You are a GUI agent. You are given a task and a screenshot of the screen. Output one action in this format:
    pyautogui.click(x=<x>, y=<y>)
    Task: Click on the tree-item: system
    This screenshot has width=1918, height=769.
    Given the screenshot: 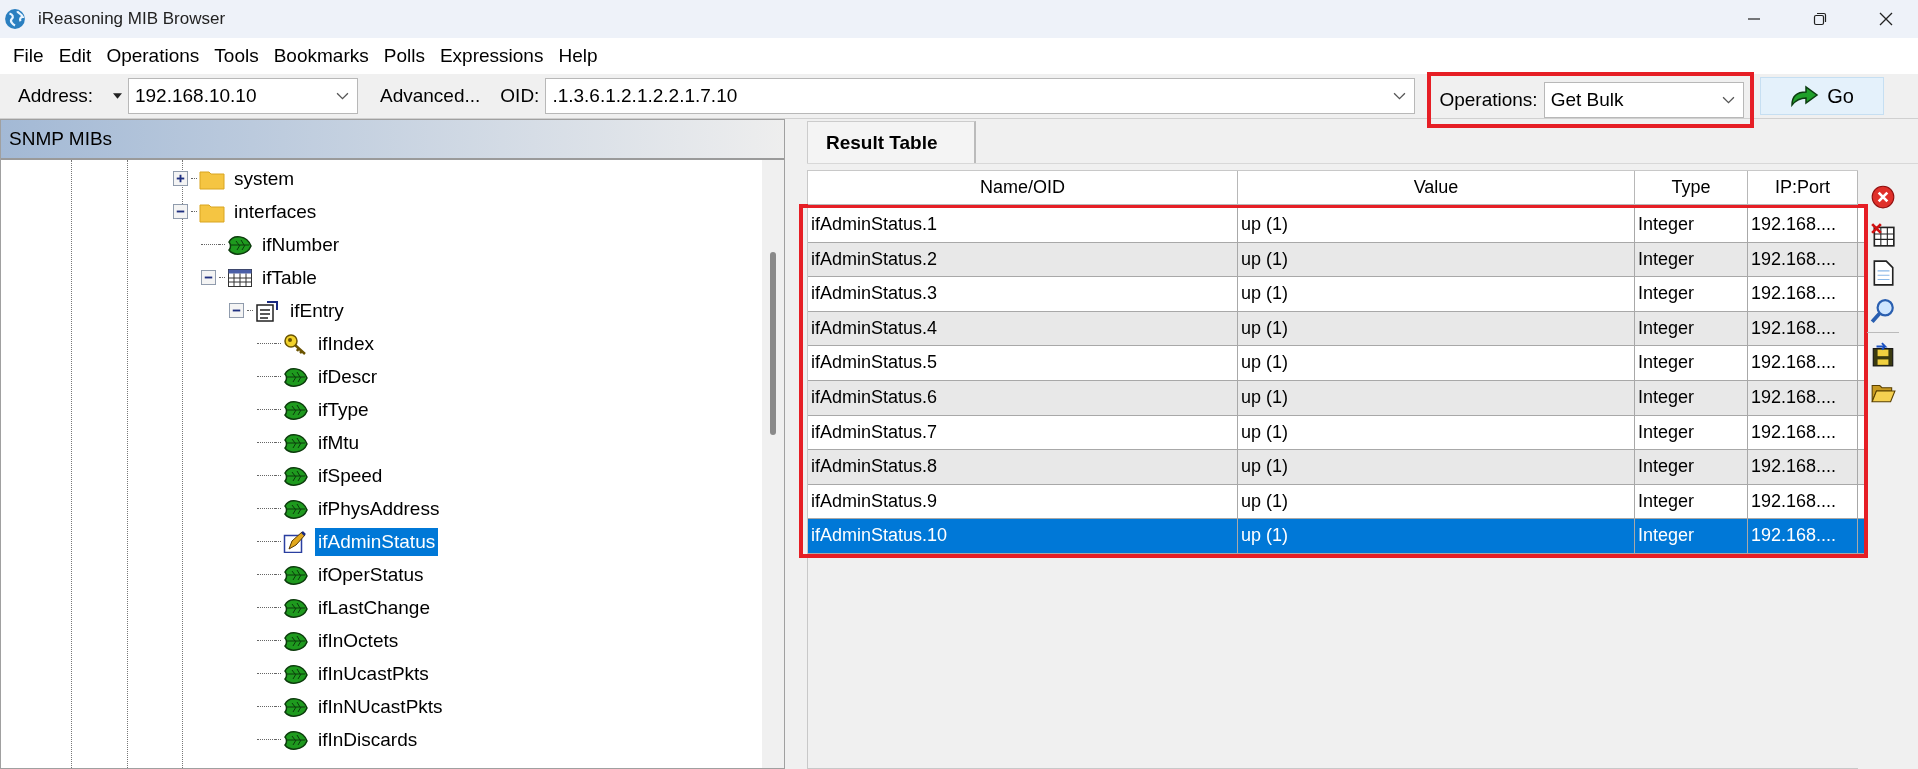 What is the action you would take?
    pyautogui.click(x=264, y=178)
    